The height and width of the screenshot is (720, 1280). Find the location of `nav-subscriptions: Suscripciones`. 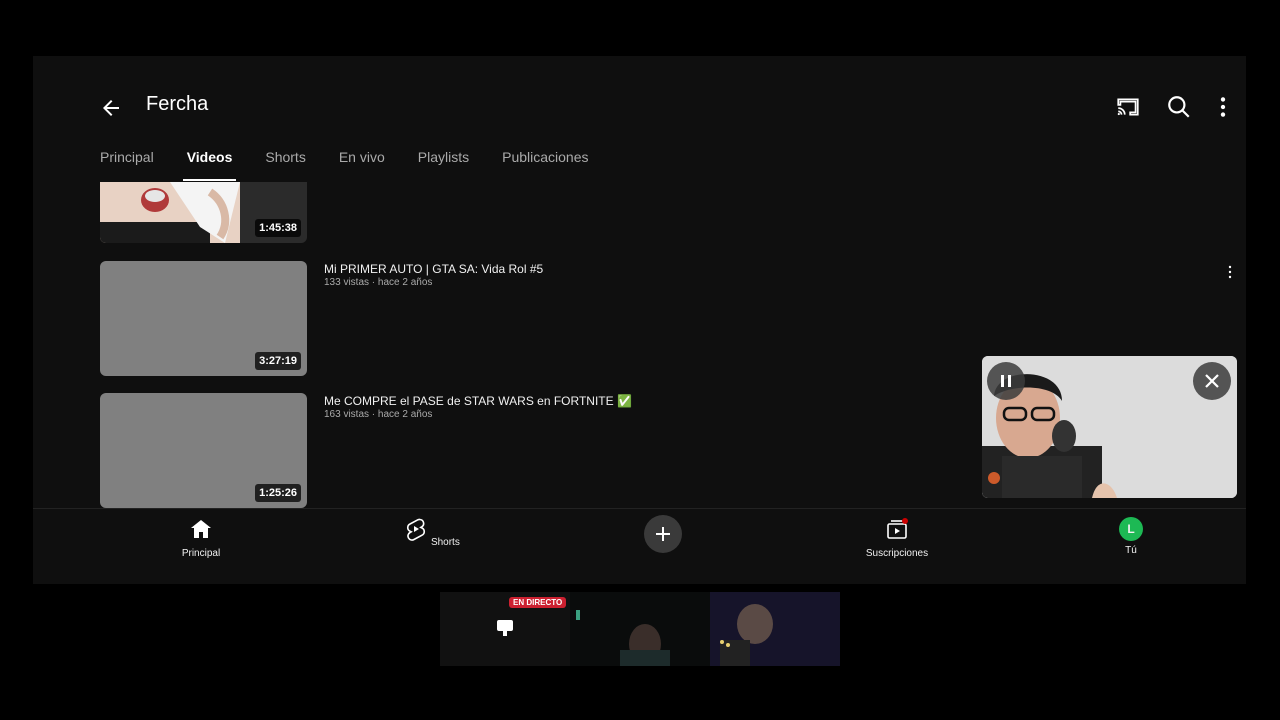

nav-subscriptions: Suscripciones is located at coordinates (897, 538).